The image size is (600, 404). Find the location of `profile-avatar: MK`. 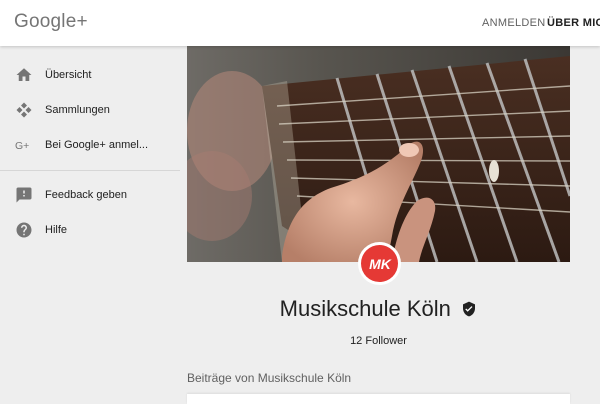

profile-avatar: MK is located at coordinates (379, 263).